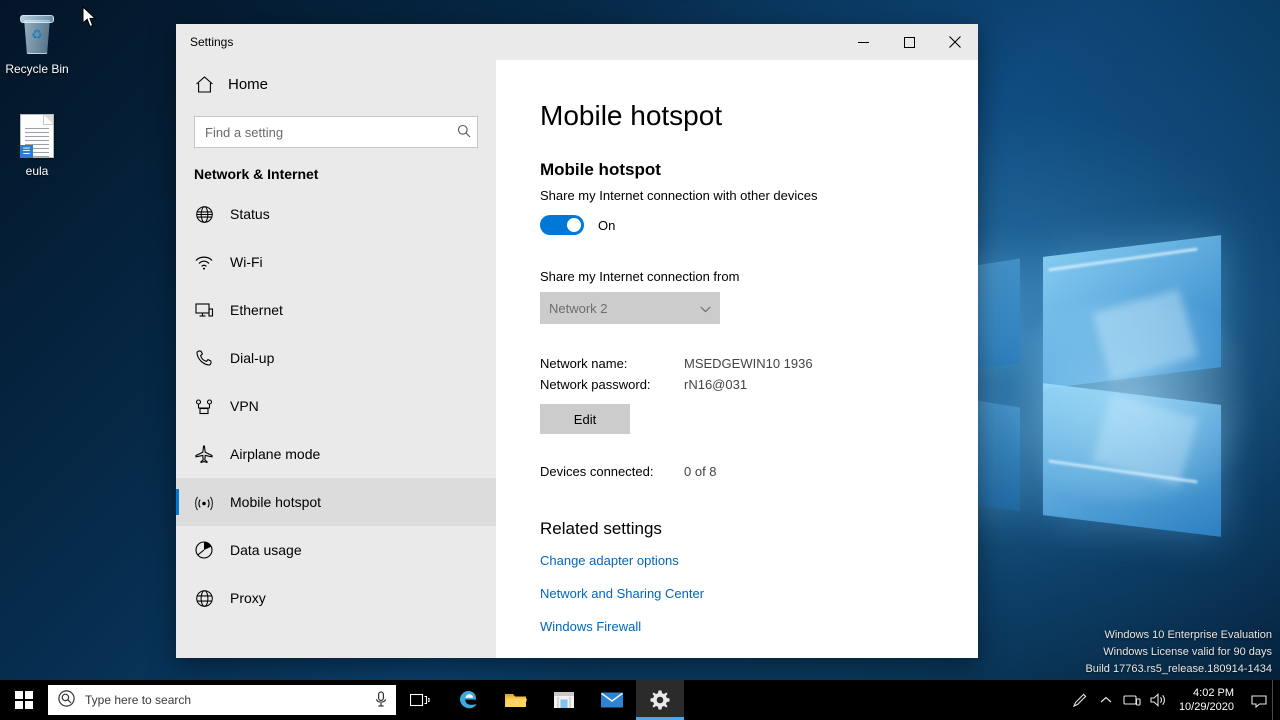 The width and height of the screenshot is (1280, 720). I want to click on edge-button, so click(468, 700).